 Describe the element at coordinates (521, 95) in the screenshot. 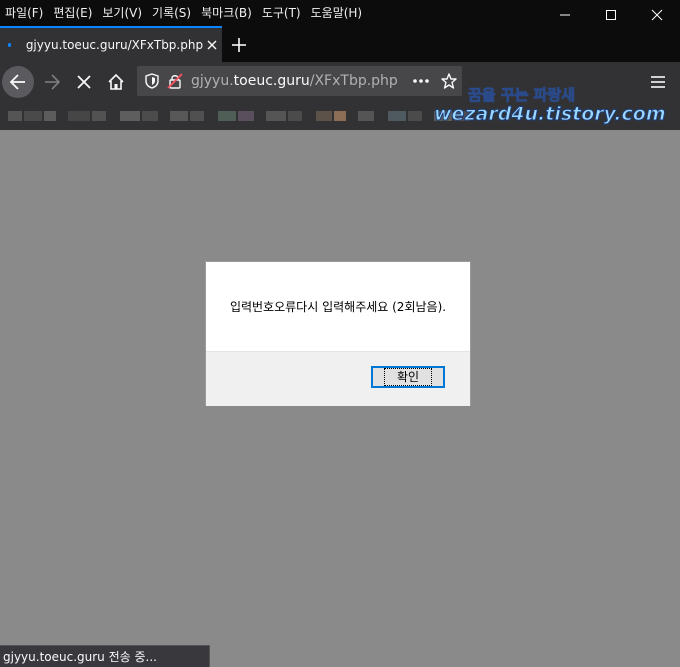

I see `watermark-line1: 꿈을 꾸는 파랑새` at that location.